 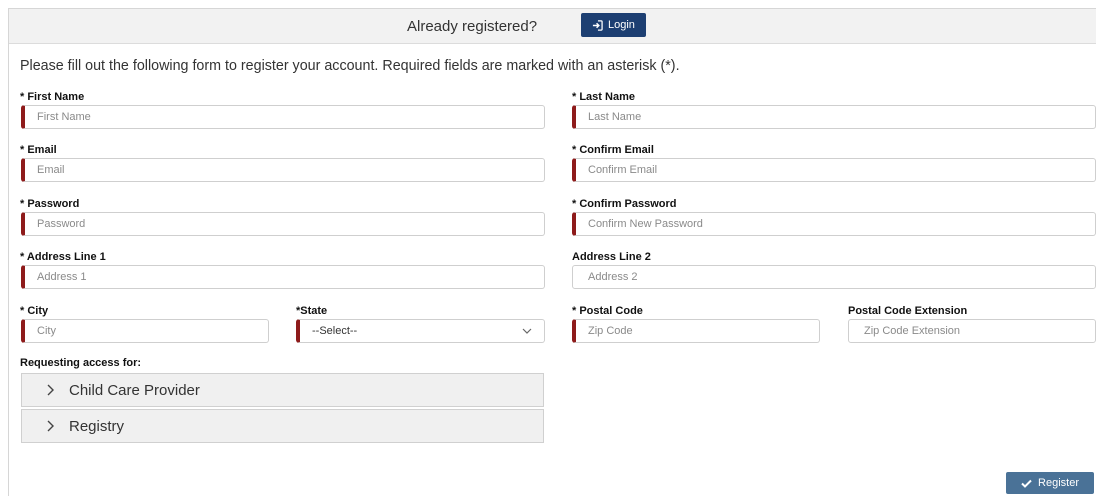 What do you see at coordinates (52, 97) in the screenshot?
I see `first-name-label: * First Name` at bounding box center [52, 97].